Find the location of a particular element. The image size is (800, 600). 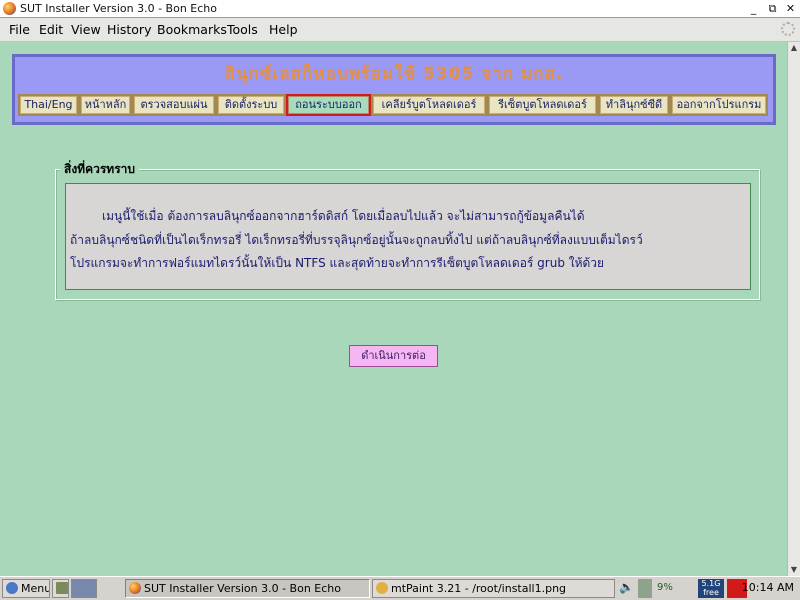

nav-check-disc: ตรวจสอบแผ่น is located at coordinates (174, 105).